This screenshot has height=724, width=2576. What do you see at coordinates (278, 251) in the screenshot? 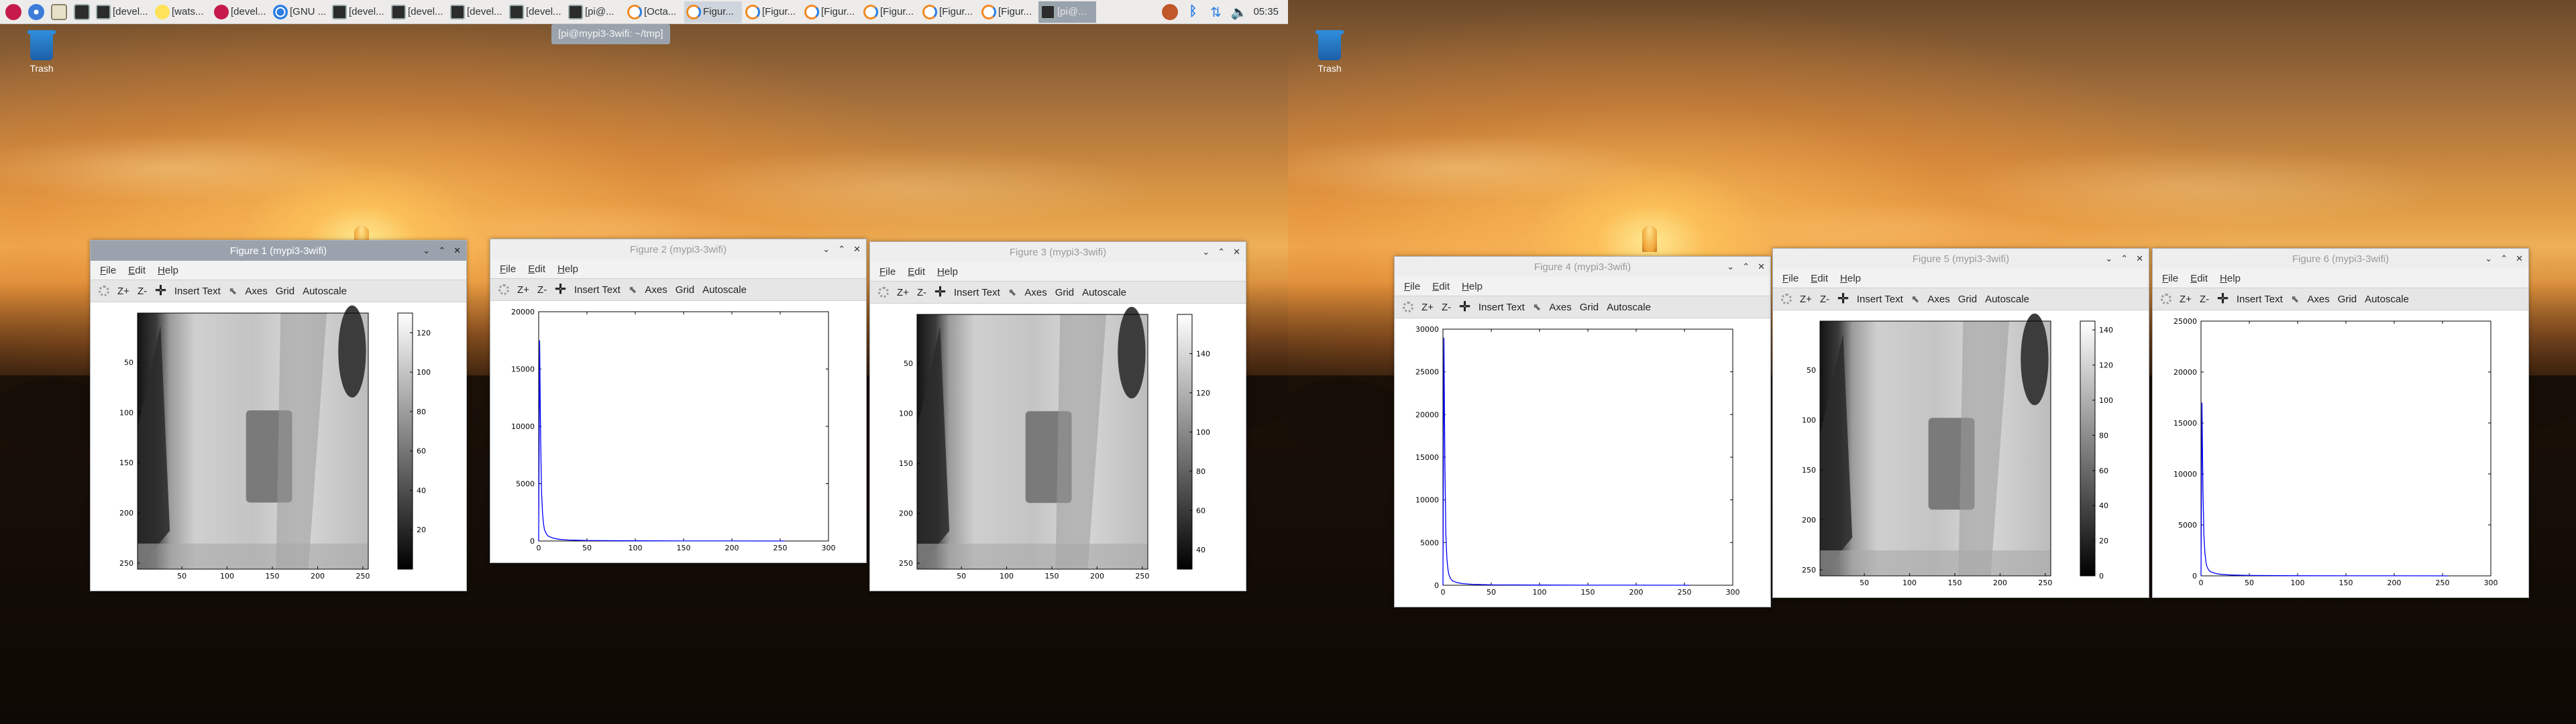
I see `window-titlebar: Figure 1 (mypi3-3wifi) ⌄ ⌃ ✕` at bounding box center [278, 251].